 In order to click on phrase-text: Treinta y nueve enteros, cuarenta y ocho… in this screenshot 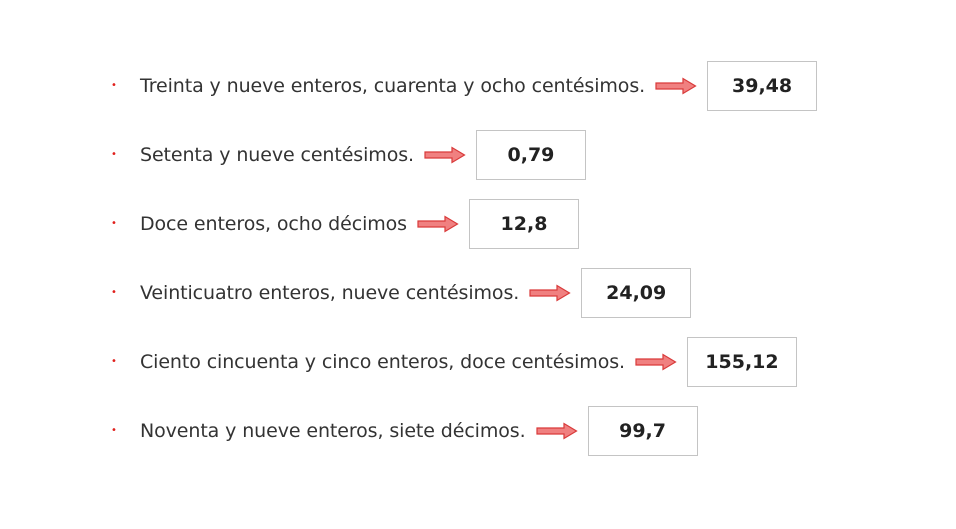, I will do `click(393, 86)`.